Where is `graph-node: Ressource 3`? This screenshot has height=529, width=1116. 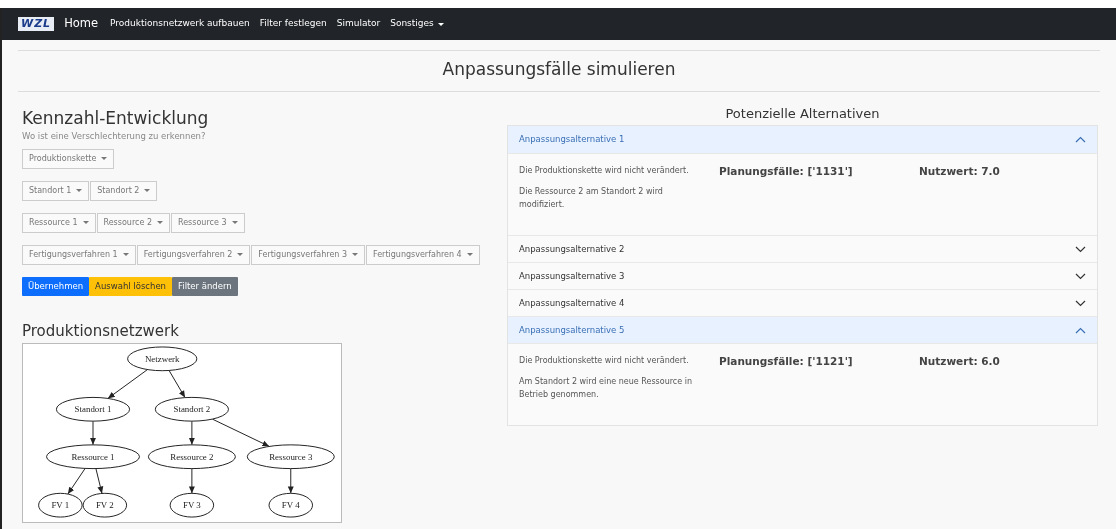
graph-node: Ressource 3 is located at coordinates (290, 456).